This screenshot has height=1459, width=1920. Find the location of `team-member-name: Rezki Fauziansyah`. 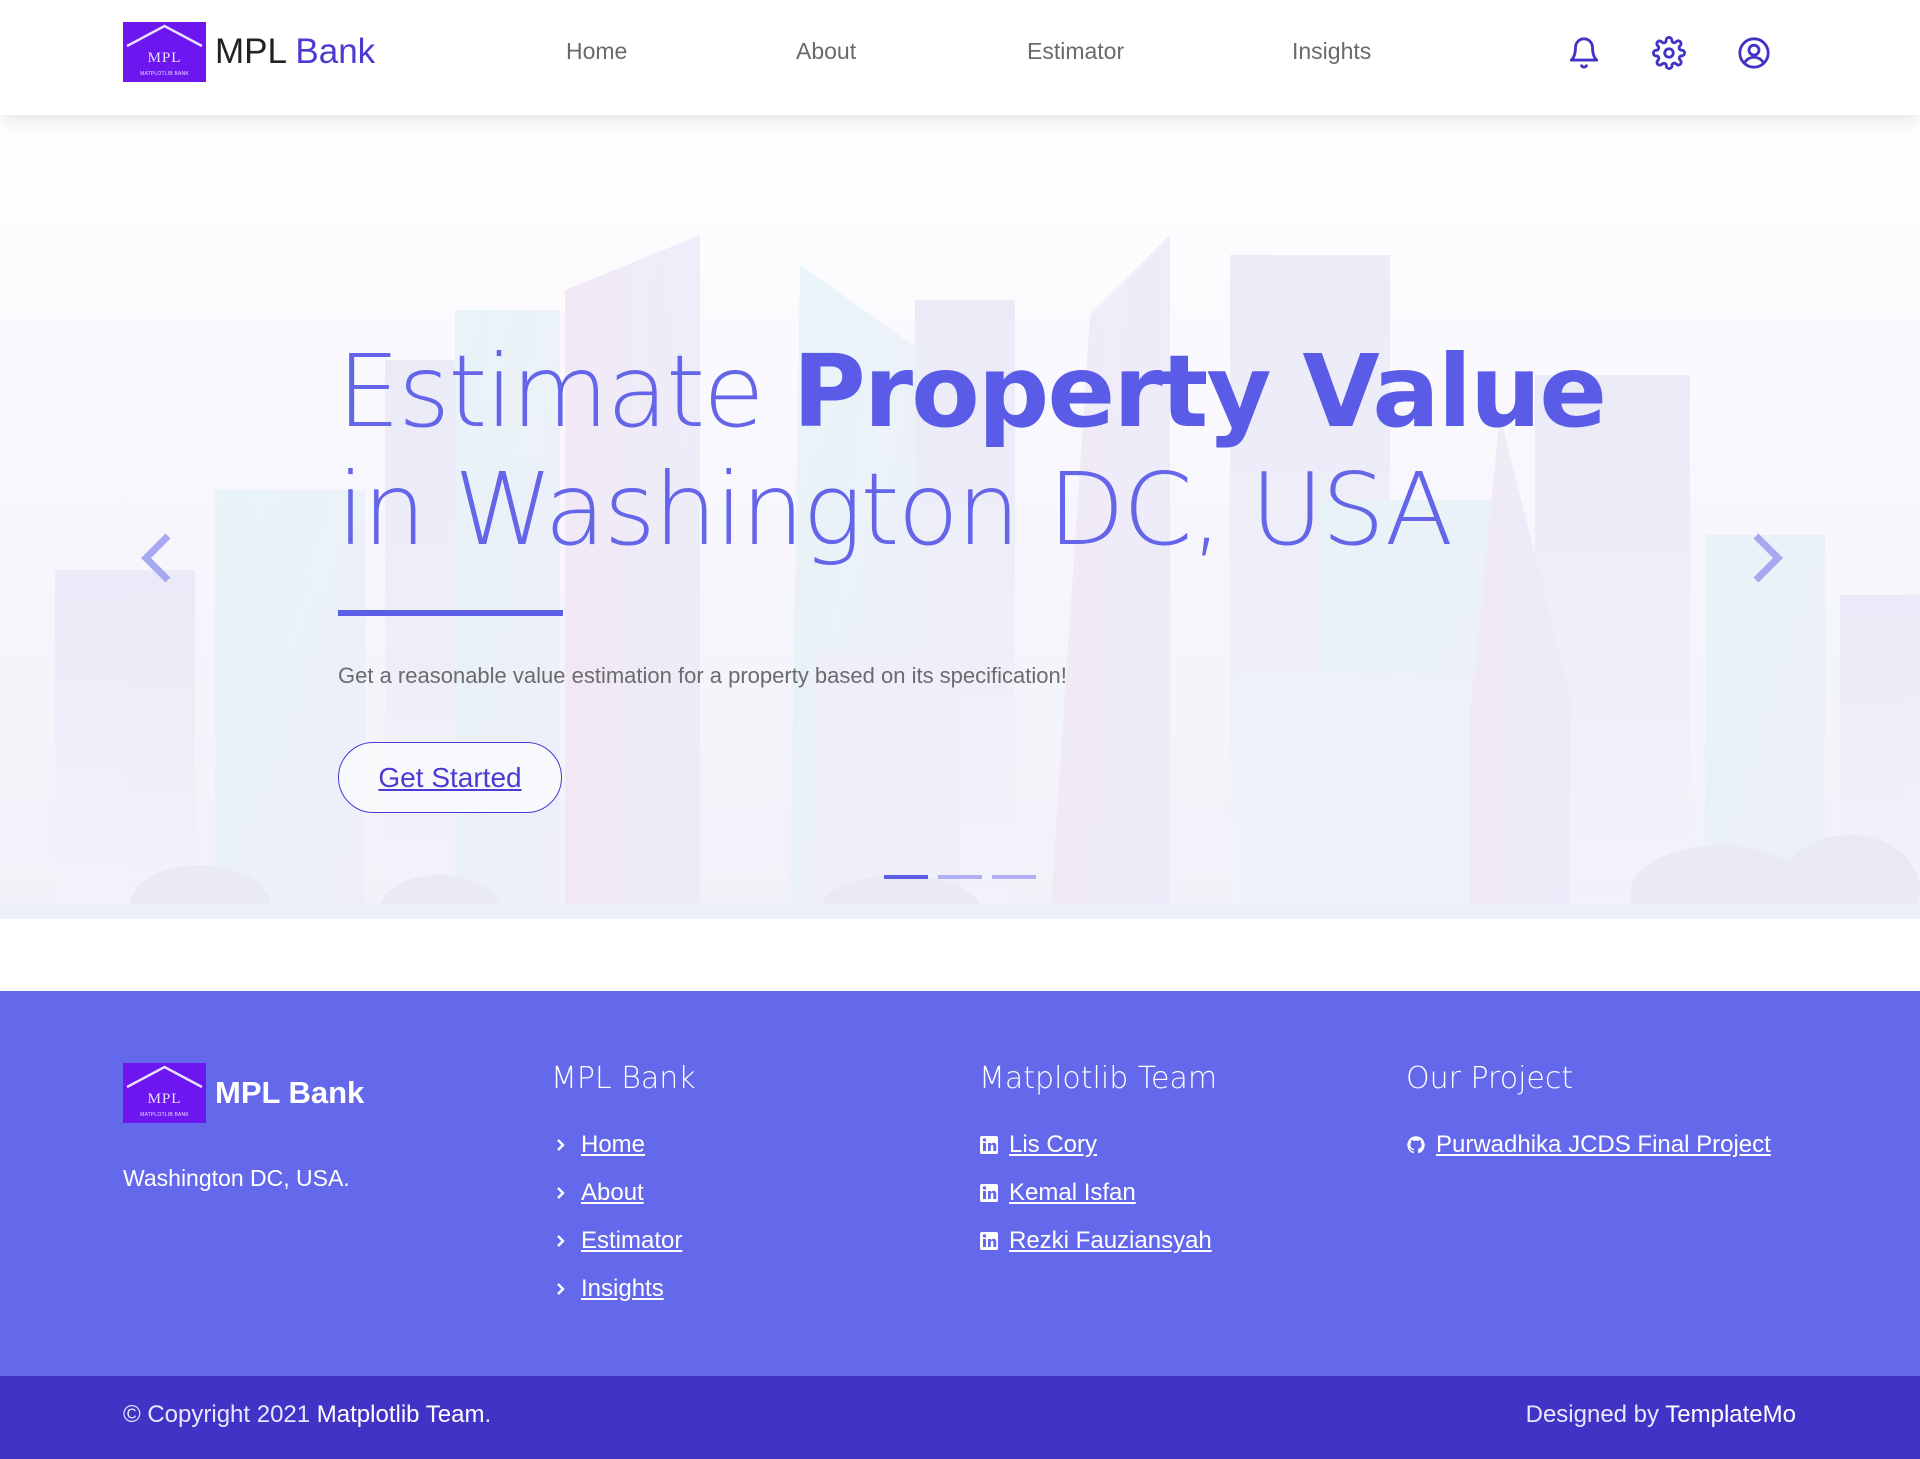

team-member-name: Rezki Fauziansyah is located at coordinates (1110, 1240).